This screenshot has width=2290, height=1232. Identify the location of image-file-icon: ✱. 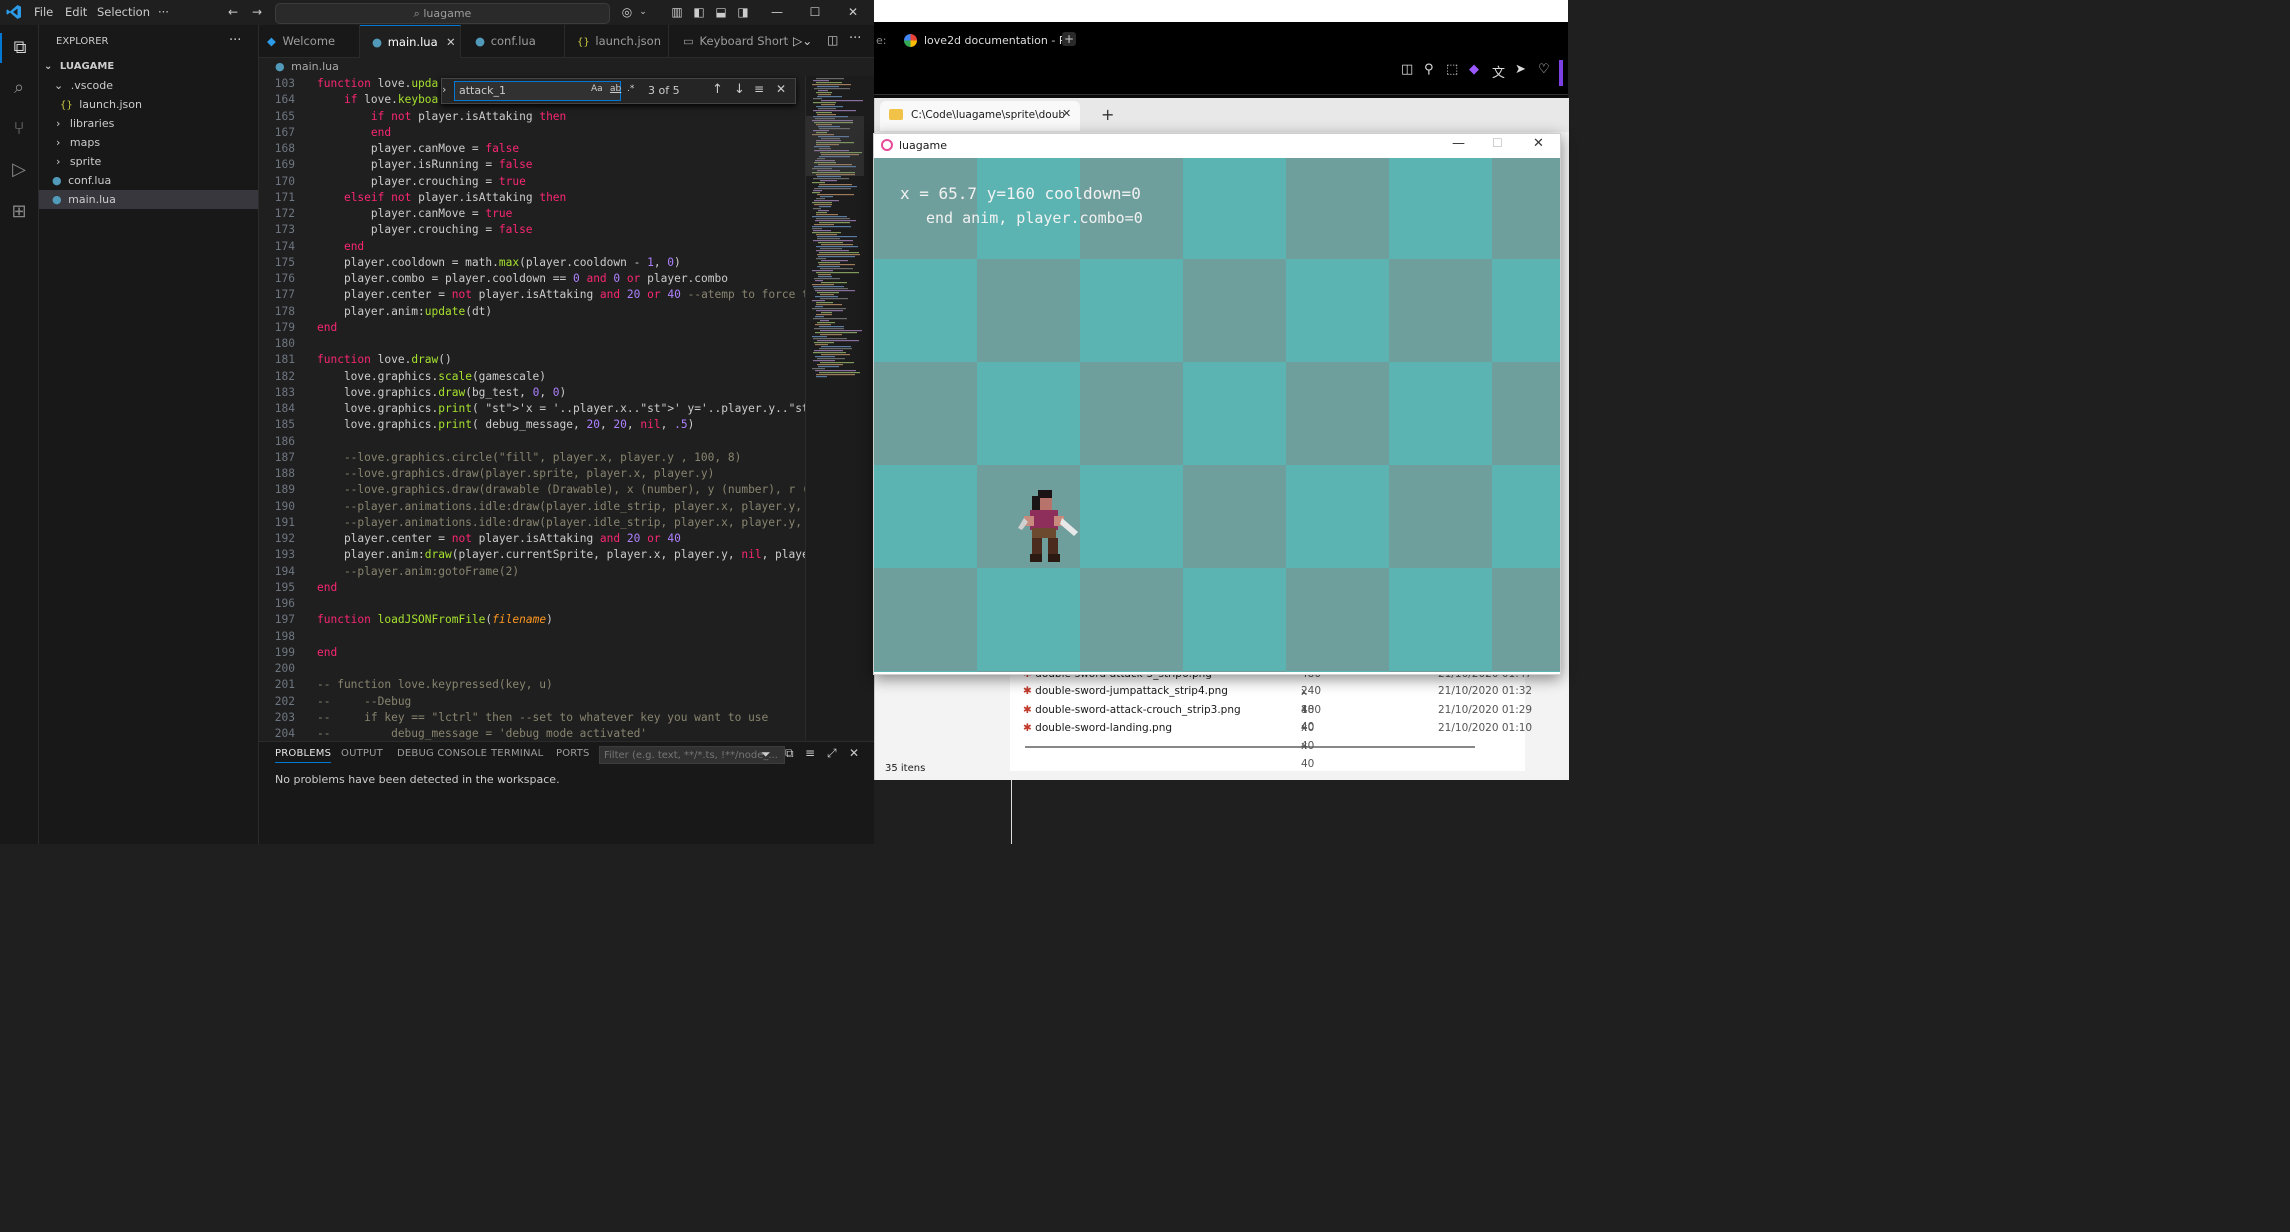
(1027, 710).